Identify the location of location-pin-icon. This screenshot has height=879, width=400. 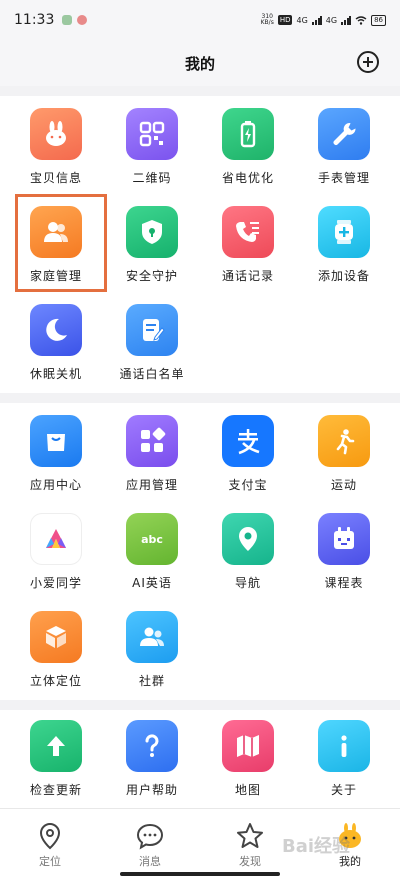
(248, 539).